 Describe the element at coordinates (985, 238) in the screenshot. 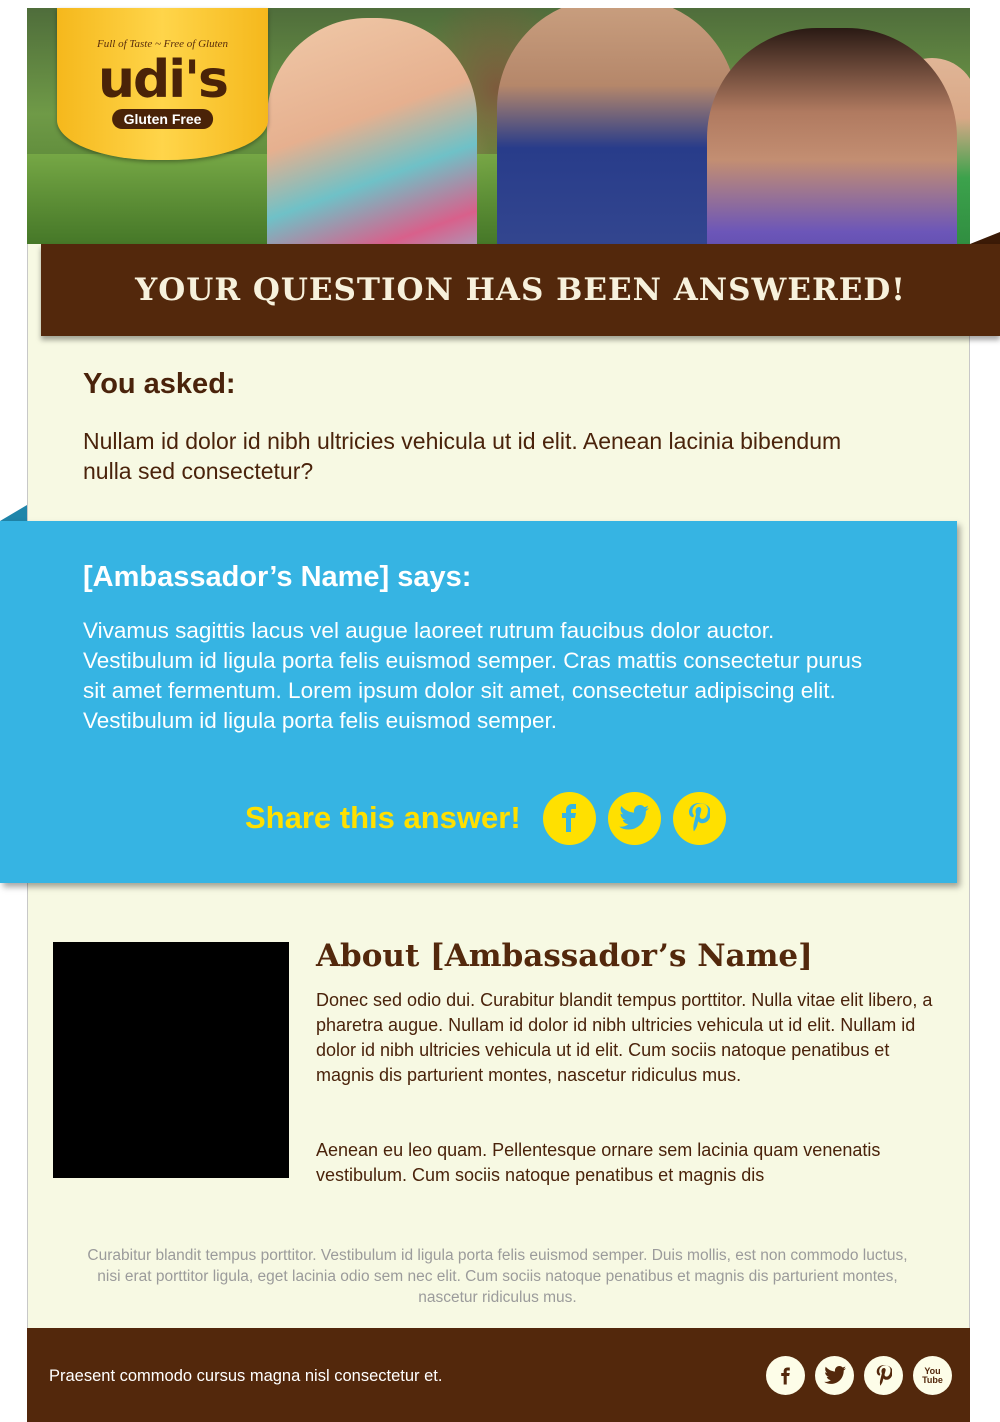

I see `banner-fold` at that location.